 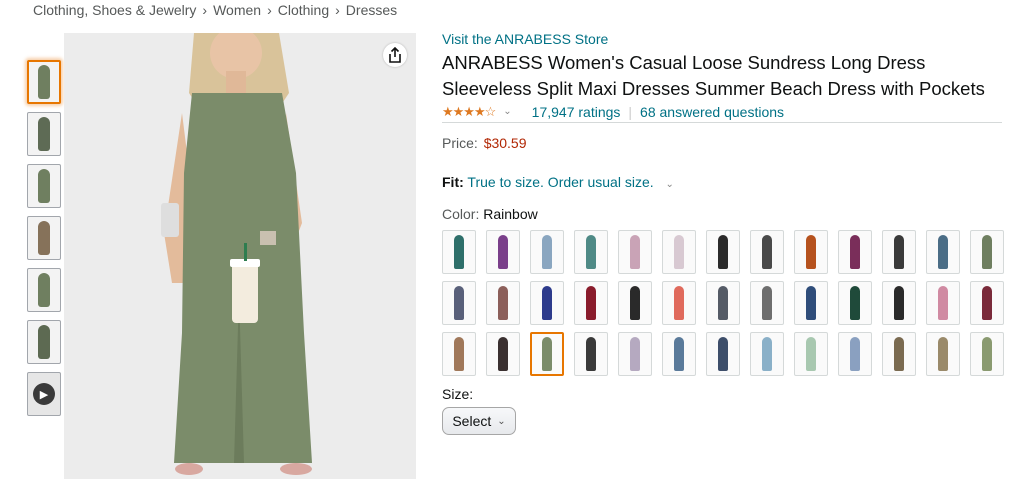 What do you see at coordinates (560, 182) in the screenshot?
I see `fit-value-link: True to size. Order usual size.` at bounding box center [560, 182].